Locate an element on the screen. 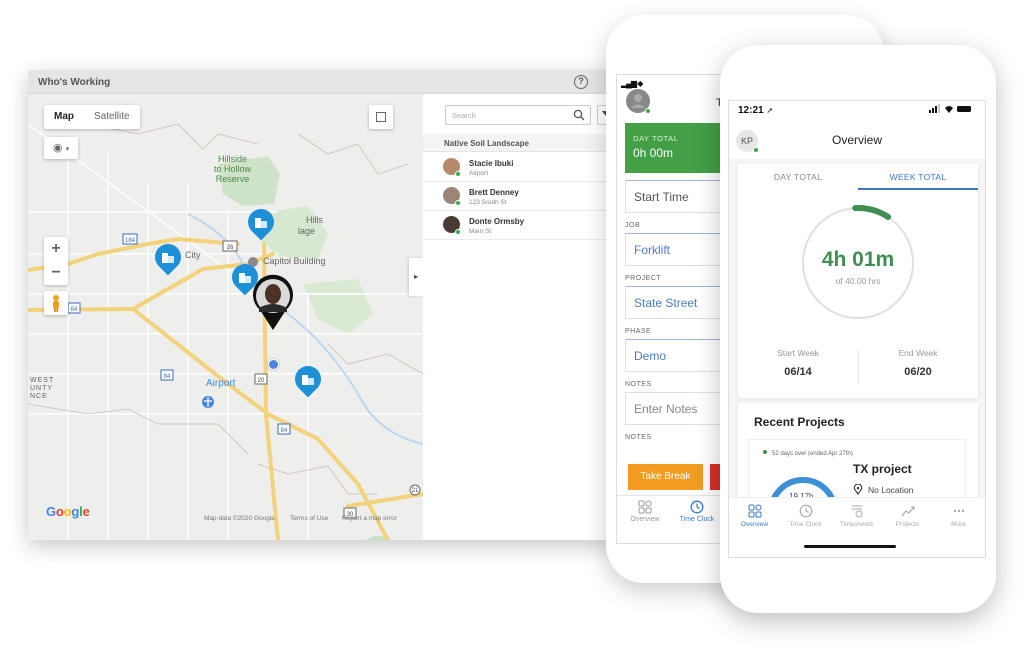 The width and height of the screenshot is (1024, 656). zoom-control: + − is located at coordinates (56, 261).